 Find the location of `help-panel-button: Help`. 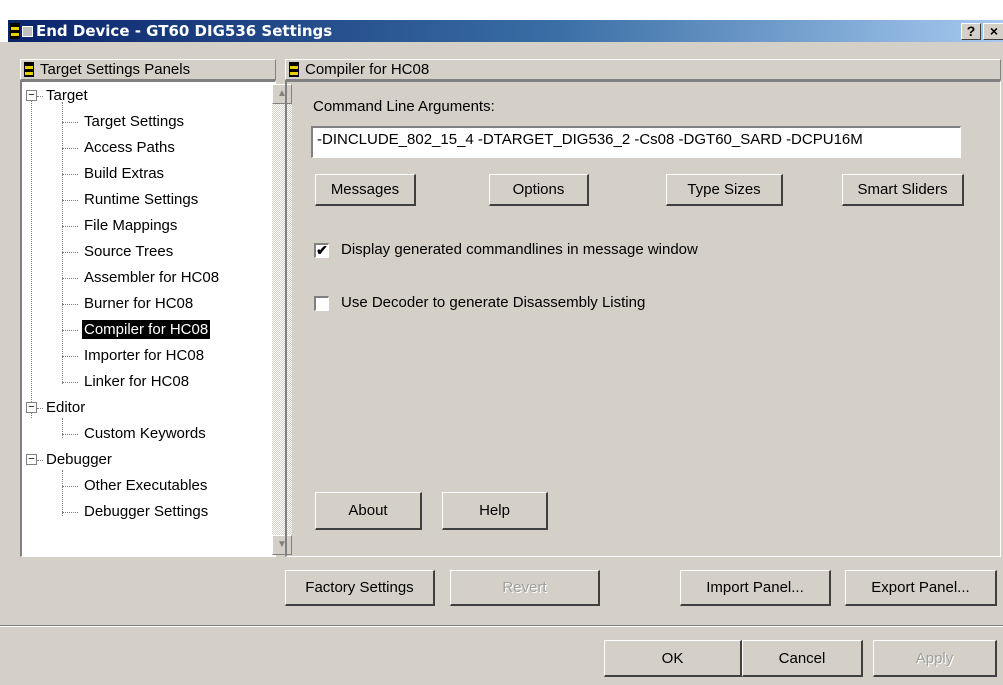

help-panel-button: Help is located at coordinates (495, 511).